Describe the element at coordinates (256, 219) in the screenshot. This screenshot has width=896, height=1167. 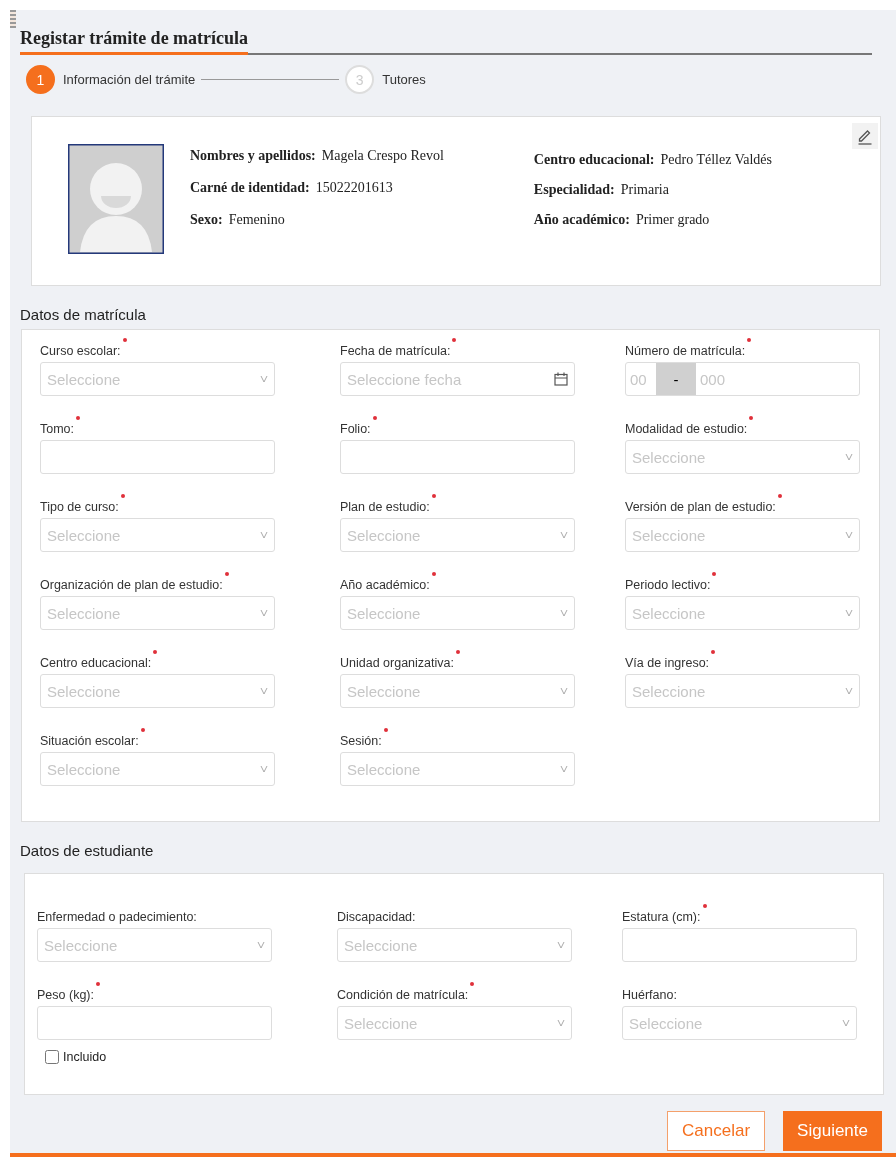
I see `field-value: Femenino` at that location.